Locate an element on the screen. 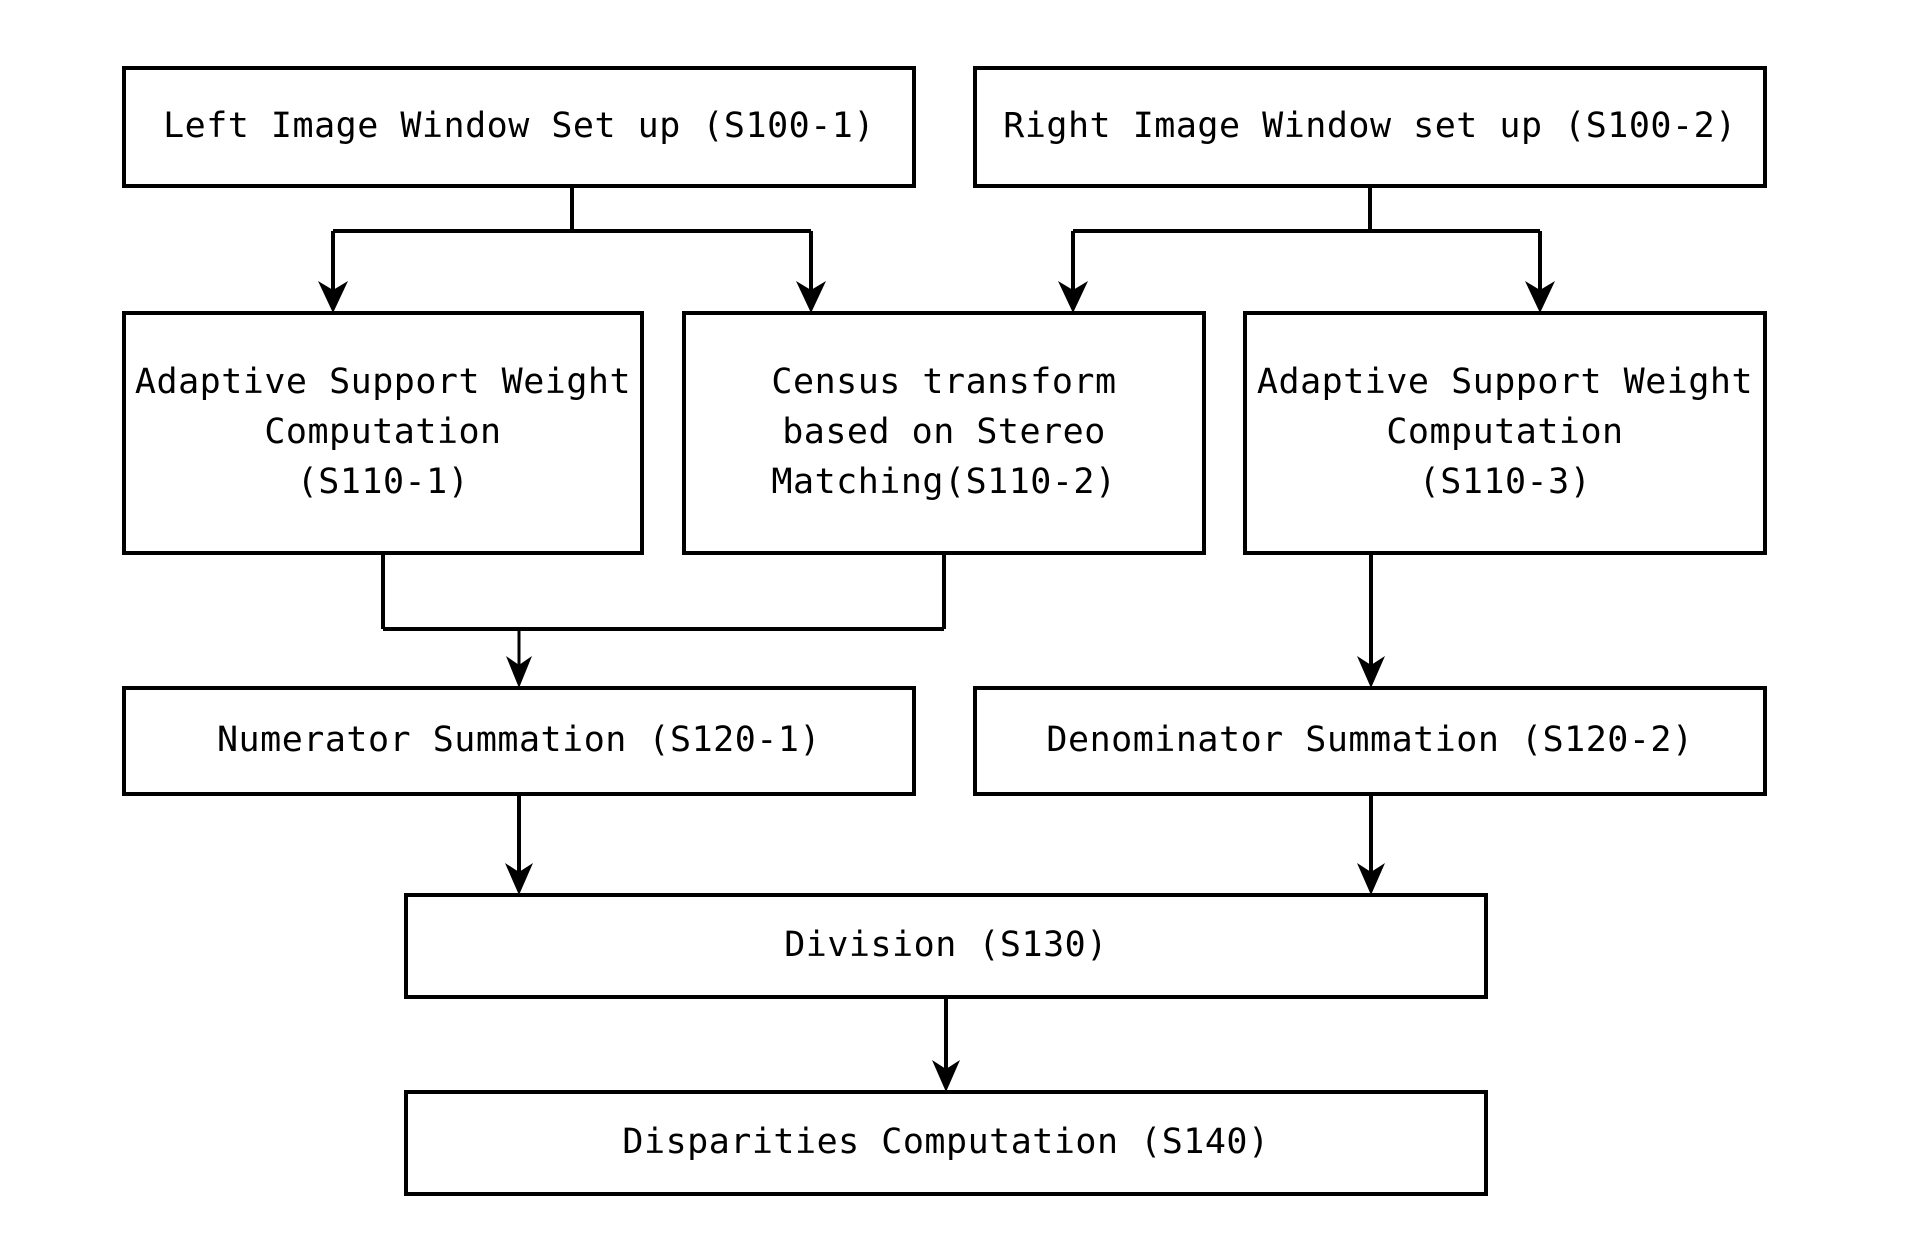  node-box-s140 is located at coordinates (946, 1143).